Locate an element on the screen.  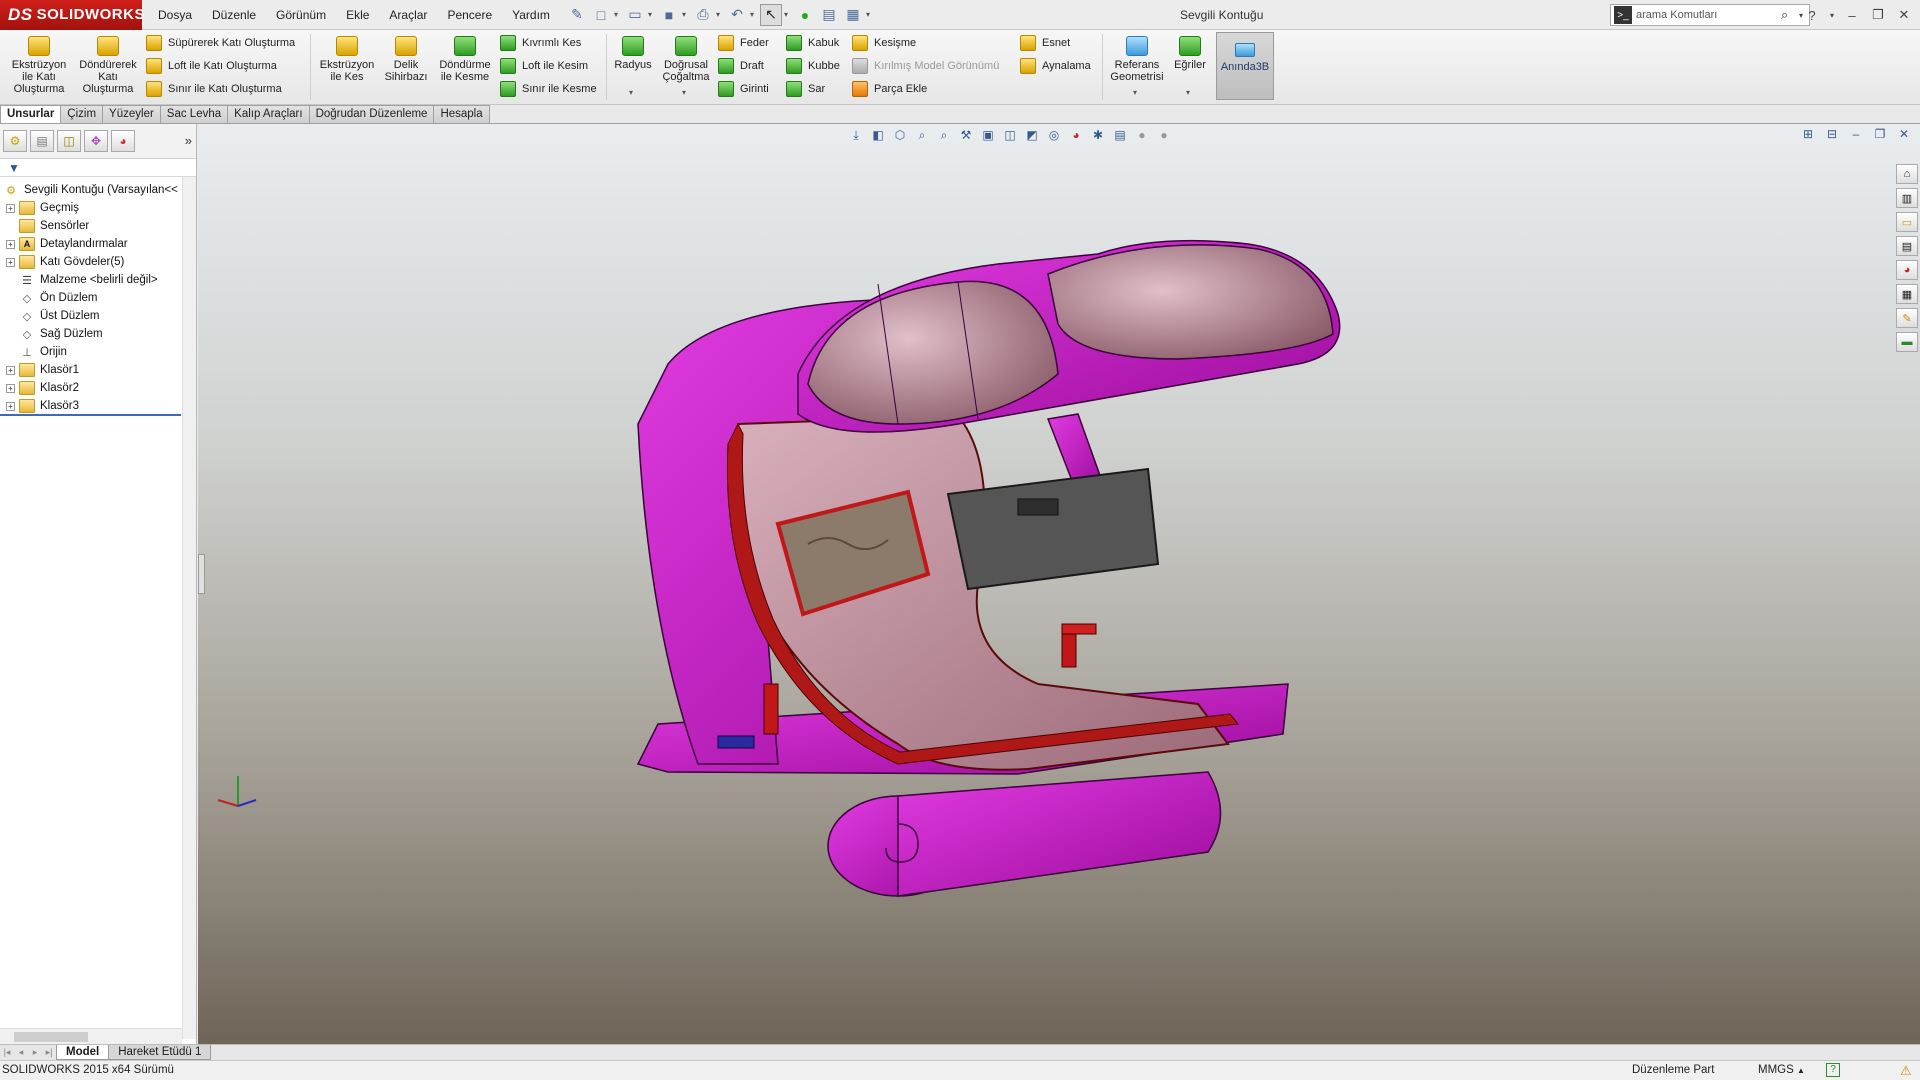
new-document-icon: □ is located at coordinates (601, 15).